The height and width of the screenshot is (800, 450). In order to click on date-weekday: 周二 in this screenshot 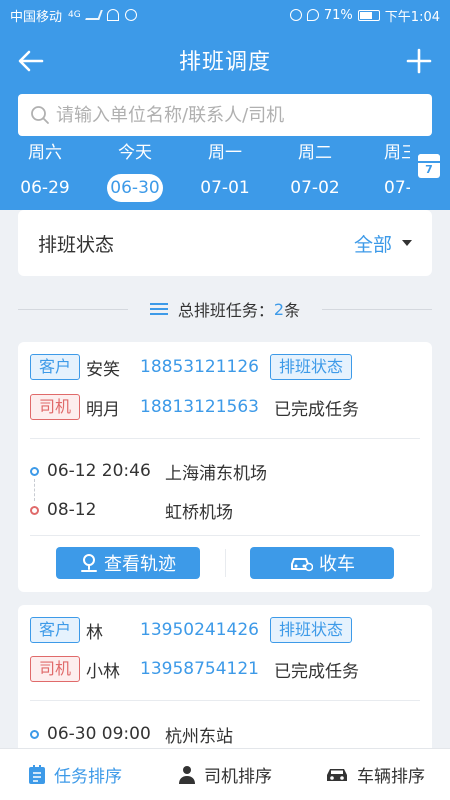, I will do `click(315, 153)`.